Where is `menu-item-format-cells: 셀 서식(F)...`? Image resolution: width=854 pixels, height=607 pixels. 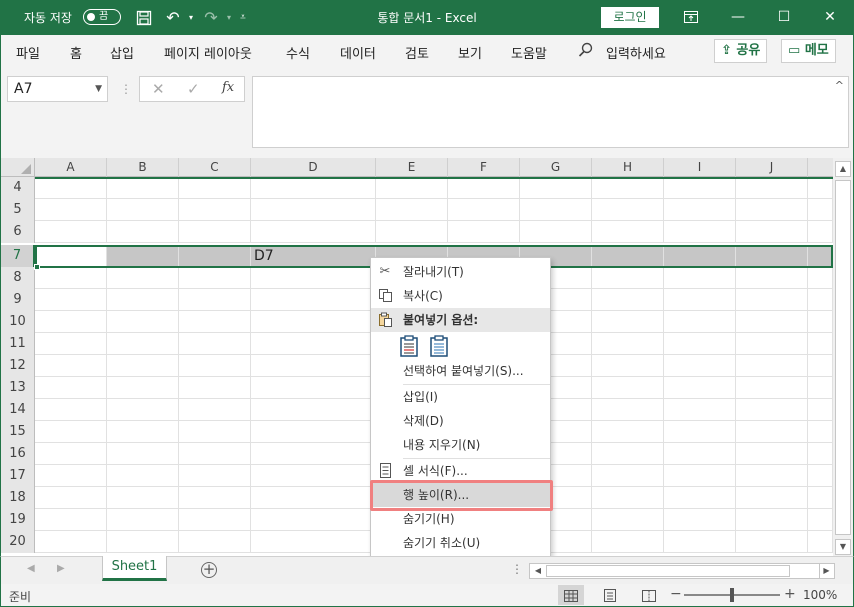
menu-item-format-cells: 셀 서식(F)... is located at coordinates (460, 471).